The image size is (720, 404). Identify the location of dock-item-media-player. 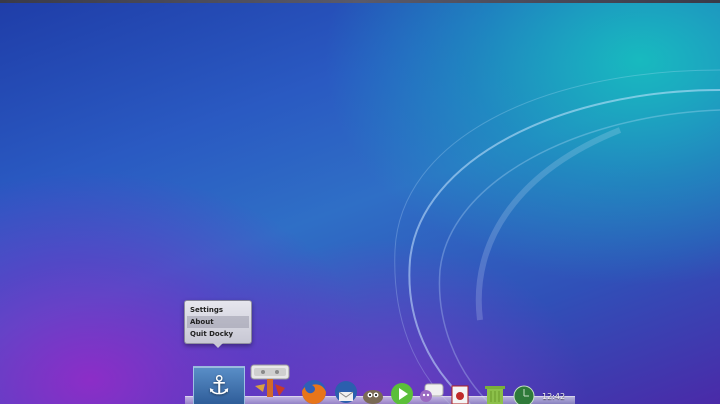
(402, 393).